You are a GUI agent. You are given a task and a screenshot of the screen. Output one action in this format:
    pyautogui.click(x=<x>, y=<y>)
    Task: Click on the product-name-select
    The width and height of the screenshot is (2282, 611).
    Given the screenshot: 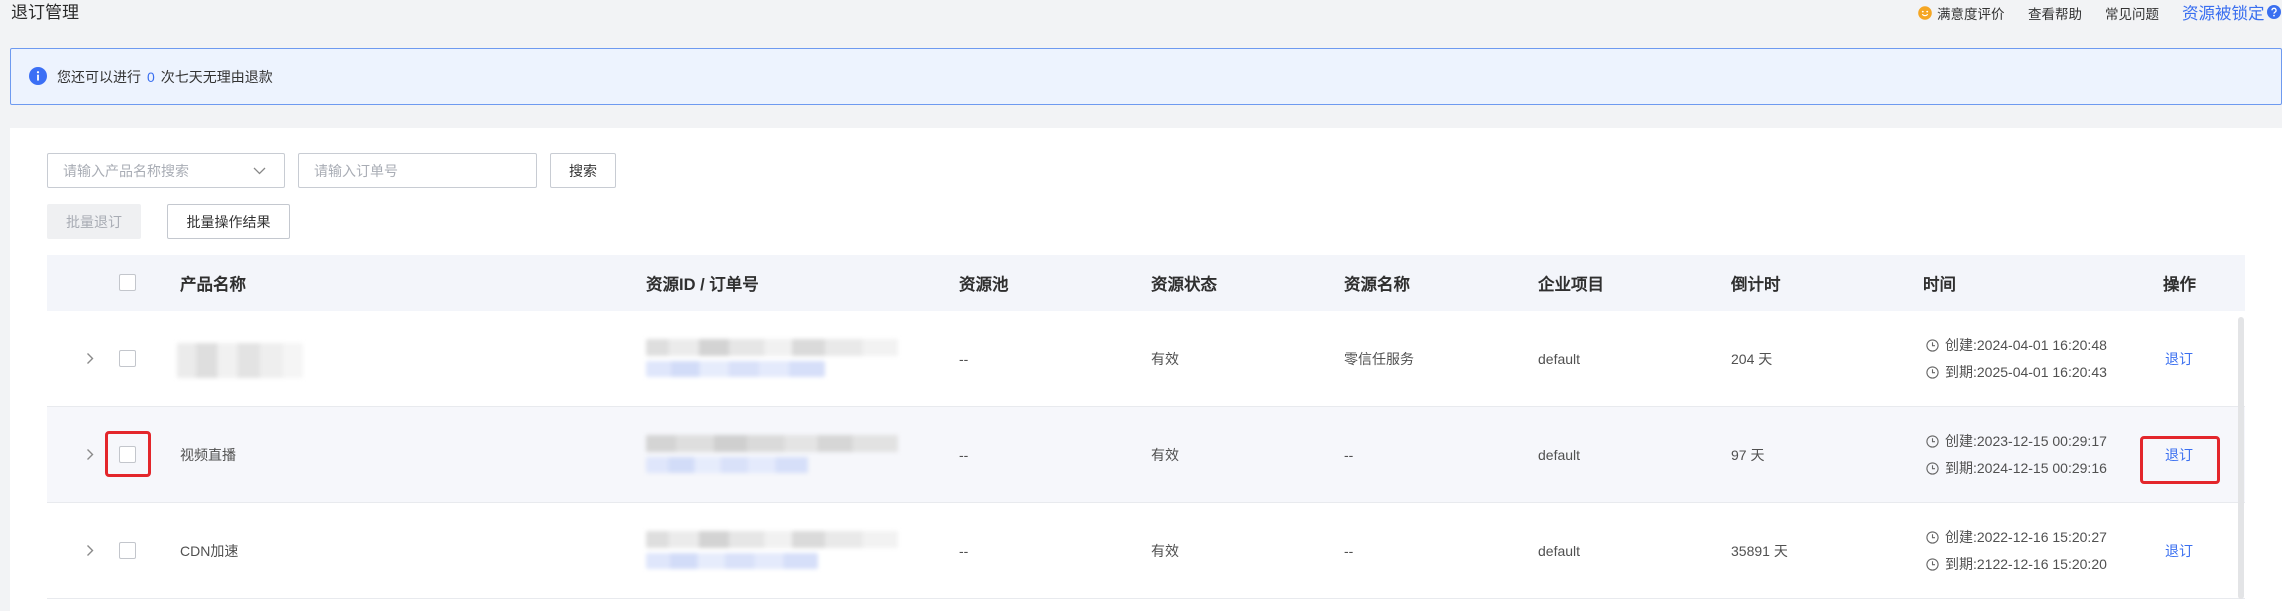 What is the action you would take?
    pyautogui.click(x=166, y=170)
    